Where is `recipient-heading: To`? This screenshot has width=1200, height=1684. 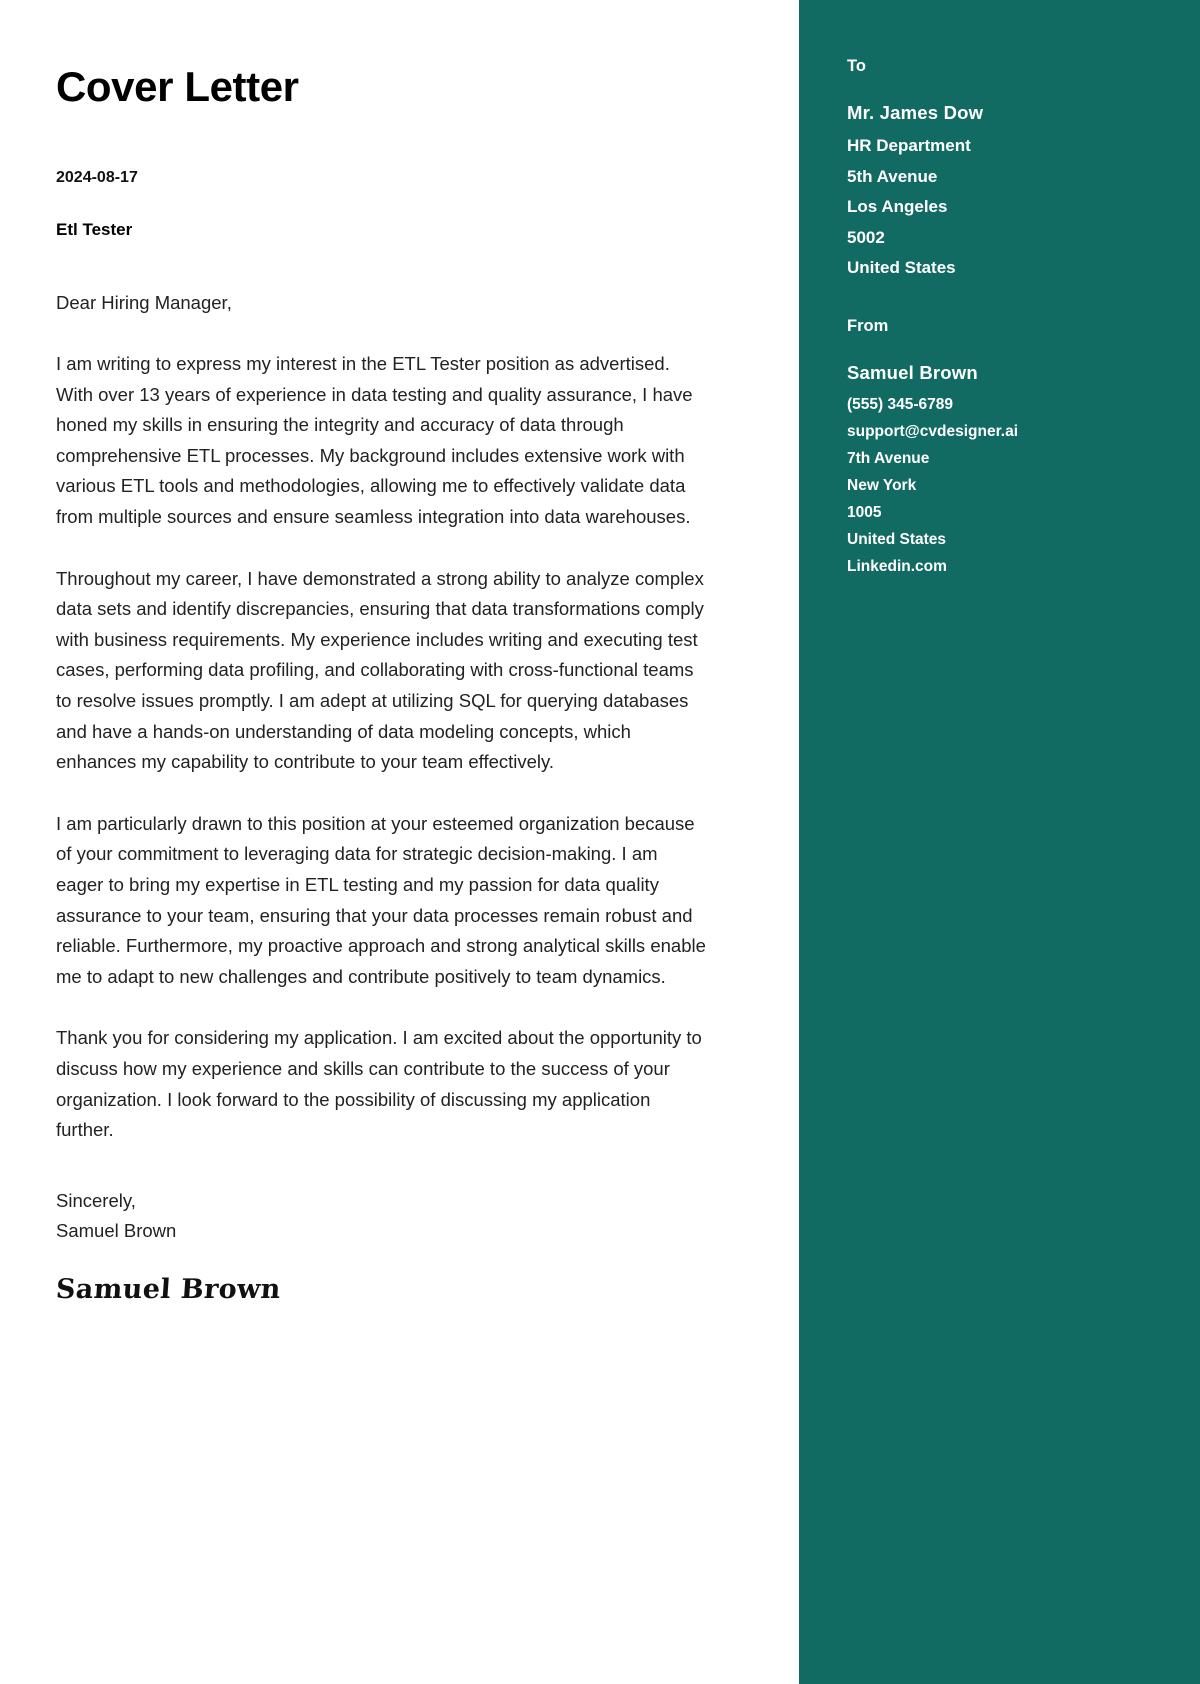
recipient-heading: To is located at coordinates (856, 66).